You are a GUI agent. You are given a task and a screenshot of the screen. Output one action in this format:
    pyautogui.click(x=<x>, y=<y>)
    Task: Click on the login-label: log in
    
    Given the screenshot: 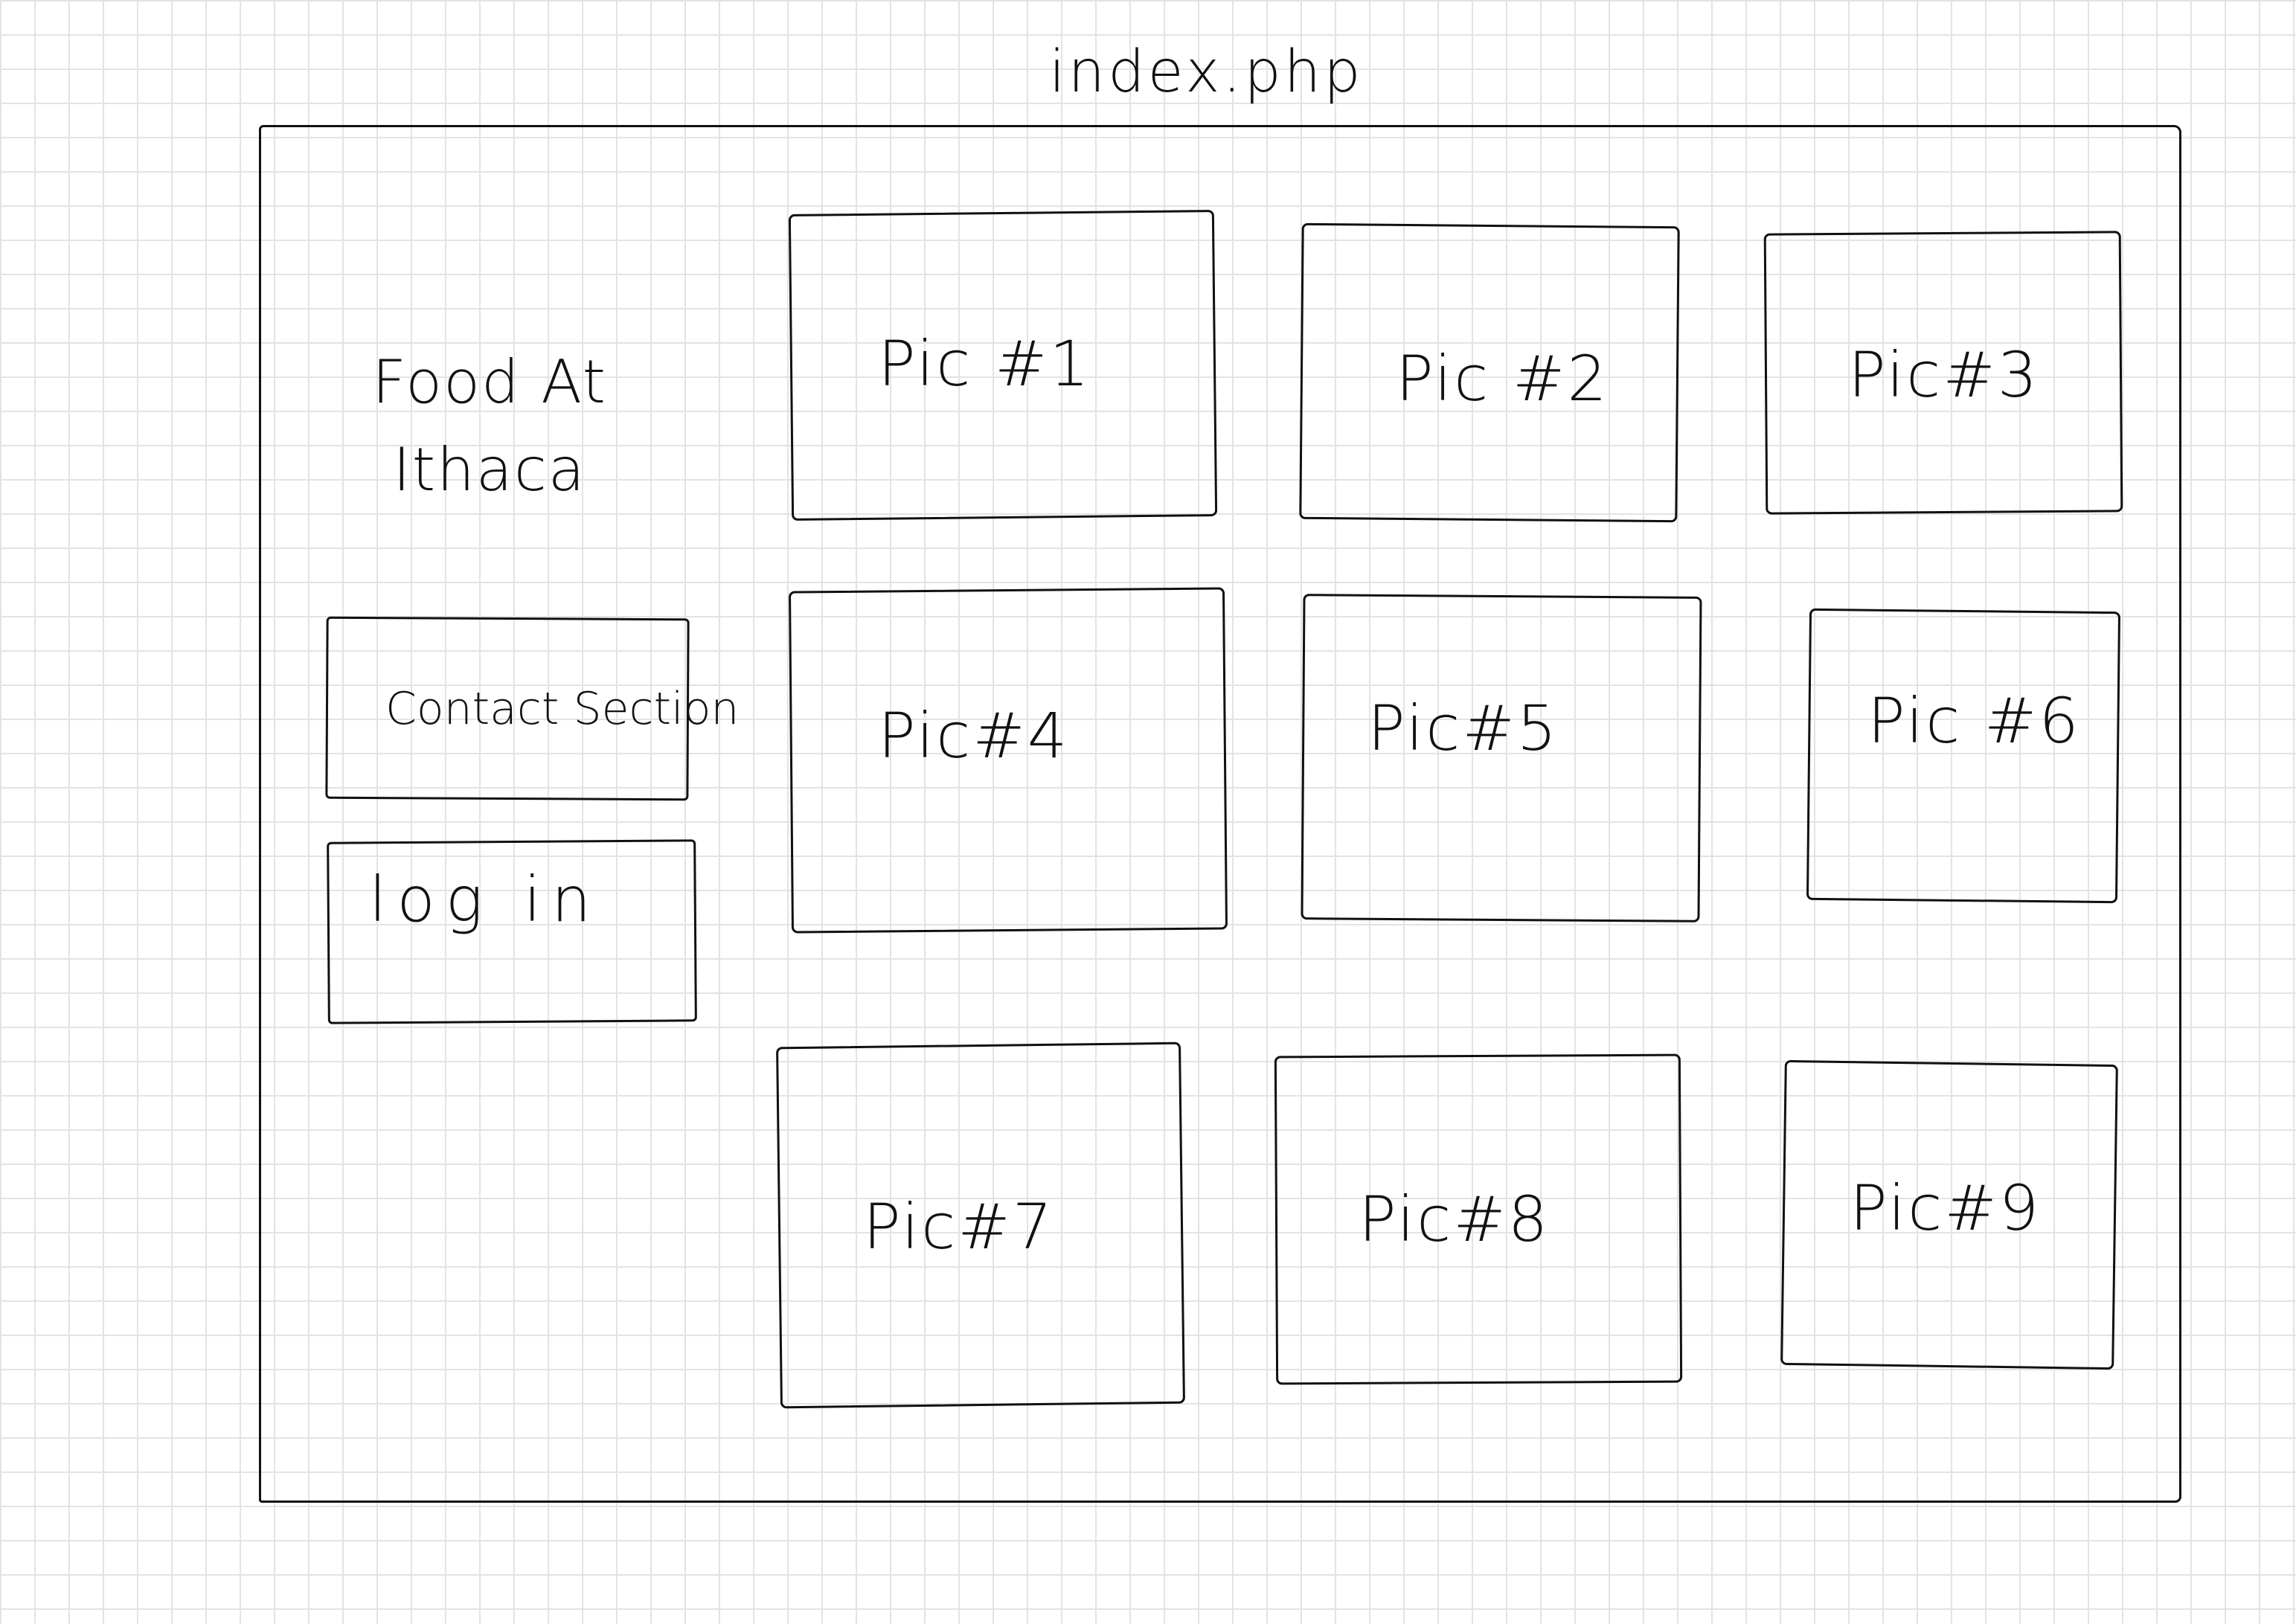 What is the action you would take?
    pyautogui.click(x=485, y=899)
    